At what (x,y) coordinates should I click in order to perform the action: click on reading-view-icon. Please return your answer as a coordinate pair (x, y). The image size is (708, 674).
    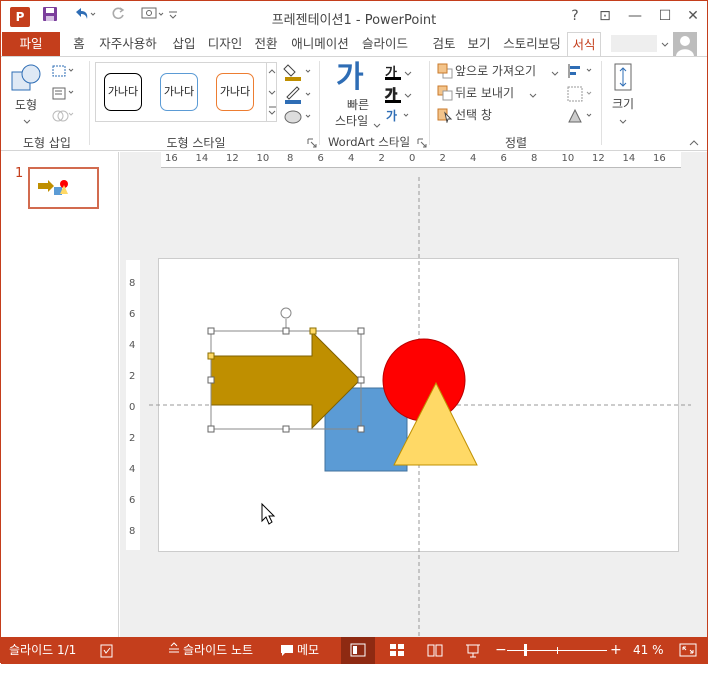
    Looking at the image, I should click on (435, 650).